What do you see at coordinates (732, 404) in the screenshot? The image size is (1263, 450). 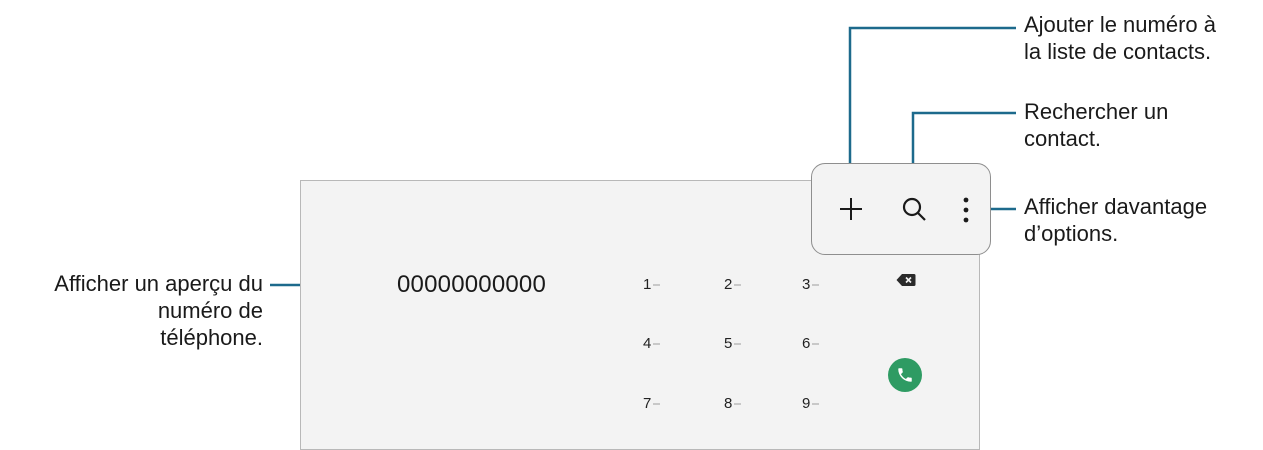 I see `dial-key-8: 8` at bounding box center [732, 404].